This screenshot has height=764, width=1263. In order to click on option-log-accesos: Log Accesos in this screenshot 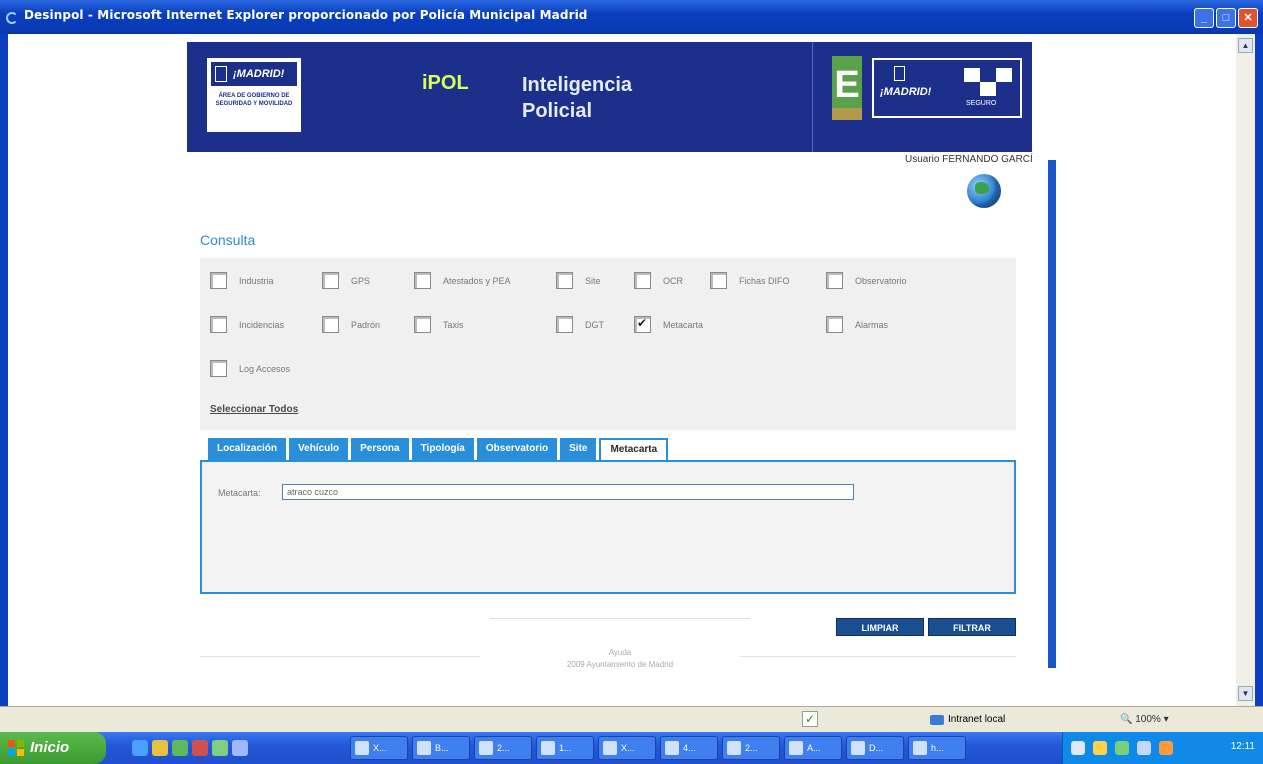, I will do `click(250, 368)`.